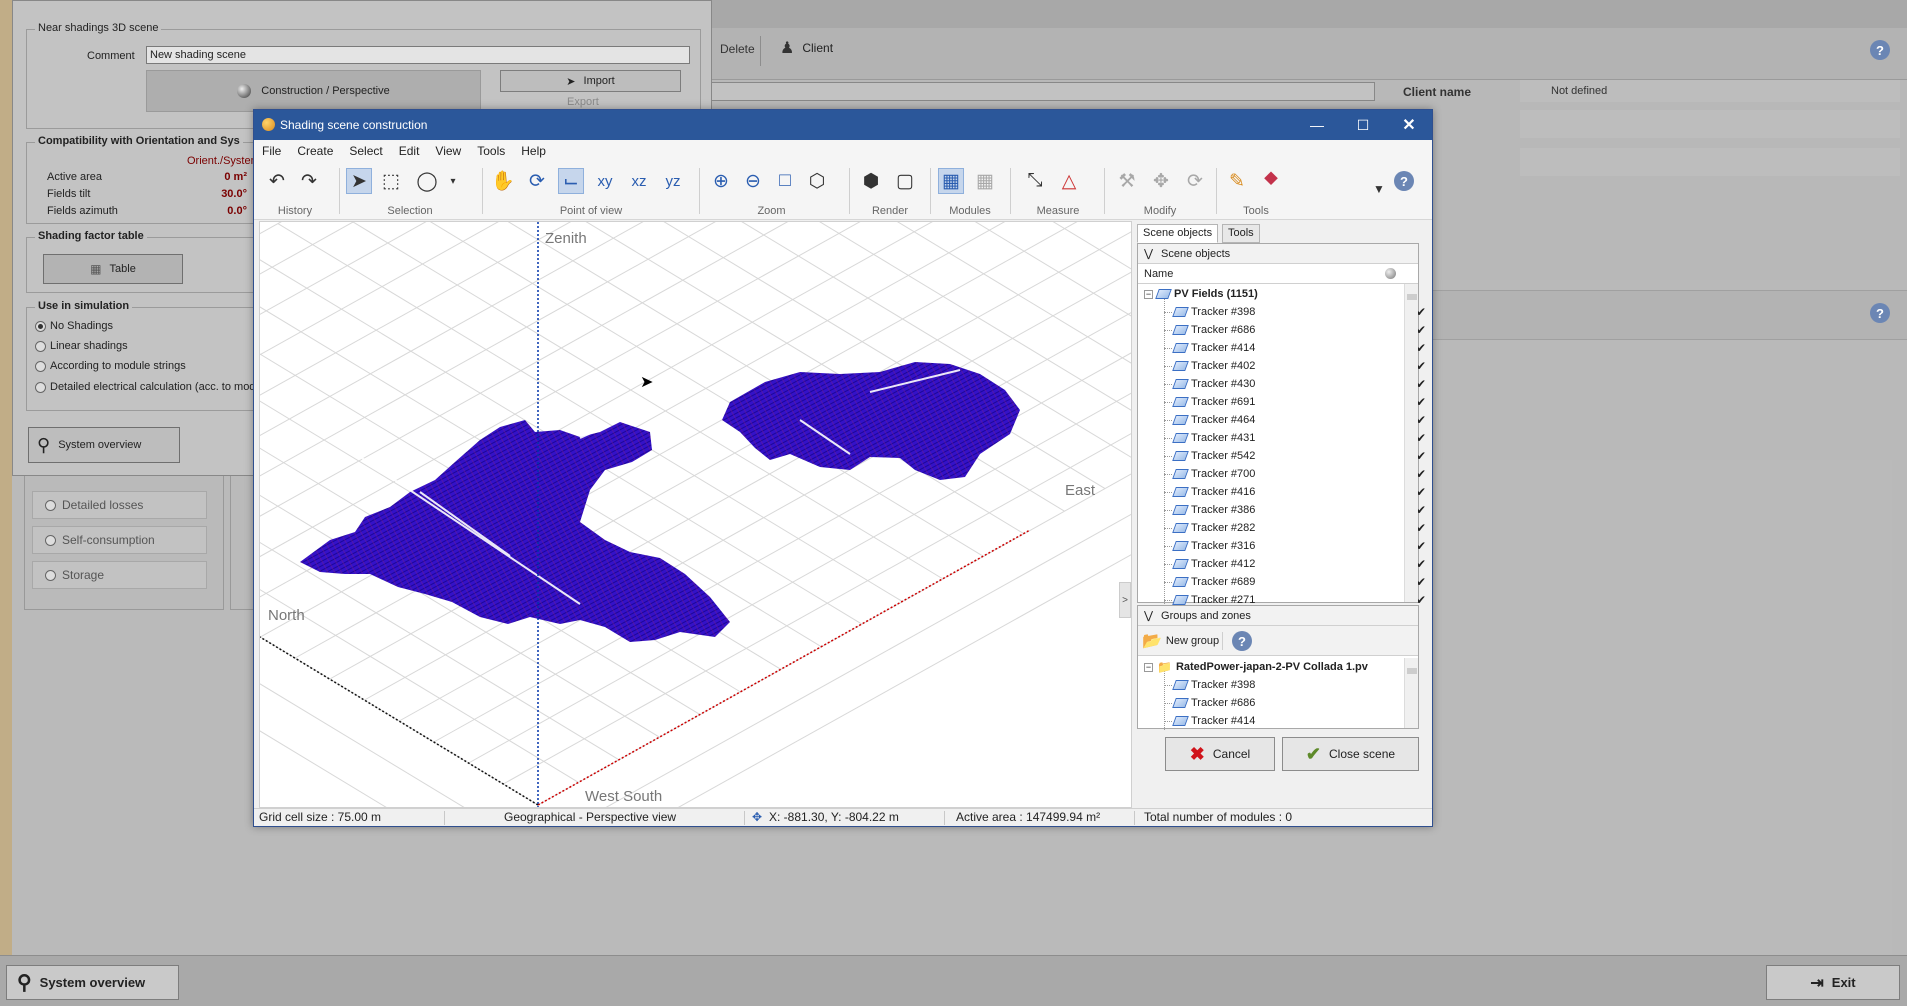 The width and height of the screenshot is (1907, 1006). What do you see at coordinates (1409, 125) in the screenshot?
I see `close-button: ✕` at bounding box center [1409, 125].